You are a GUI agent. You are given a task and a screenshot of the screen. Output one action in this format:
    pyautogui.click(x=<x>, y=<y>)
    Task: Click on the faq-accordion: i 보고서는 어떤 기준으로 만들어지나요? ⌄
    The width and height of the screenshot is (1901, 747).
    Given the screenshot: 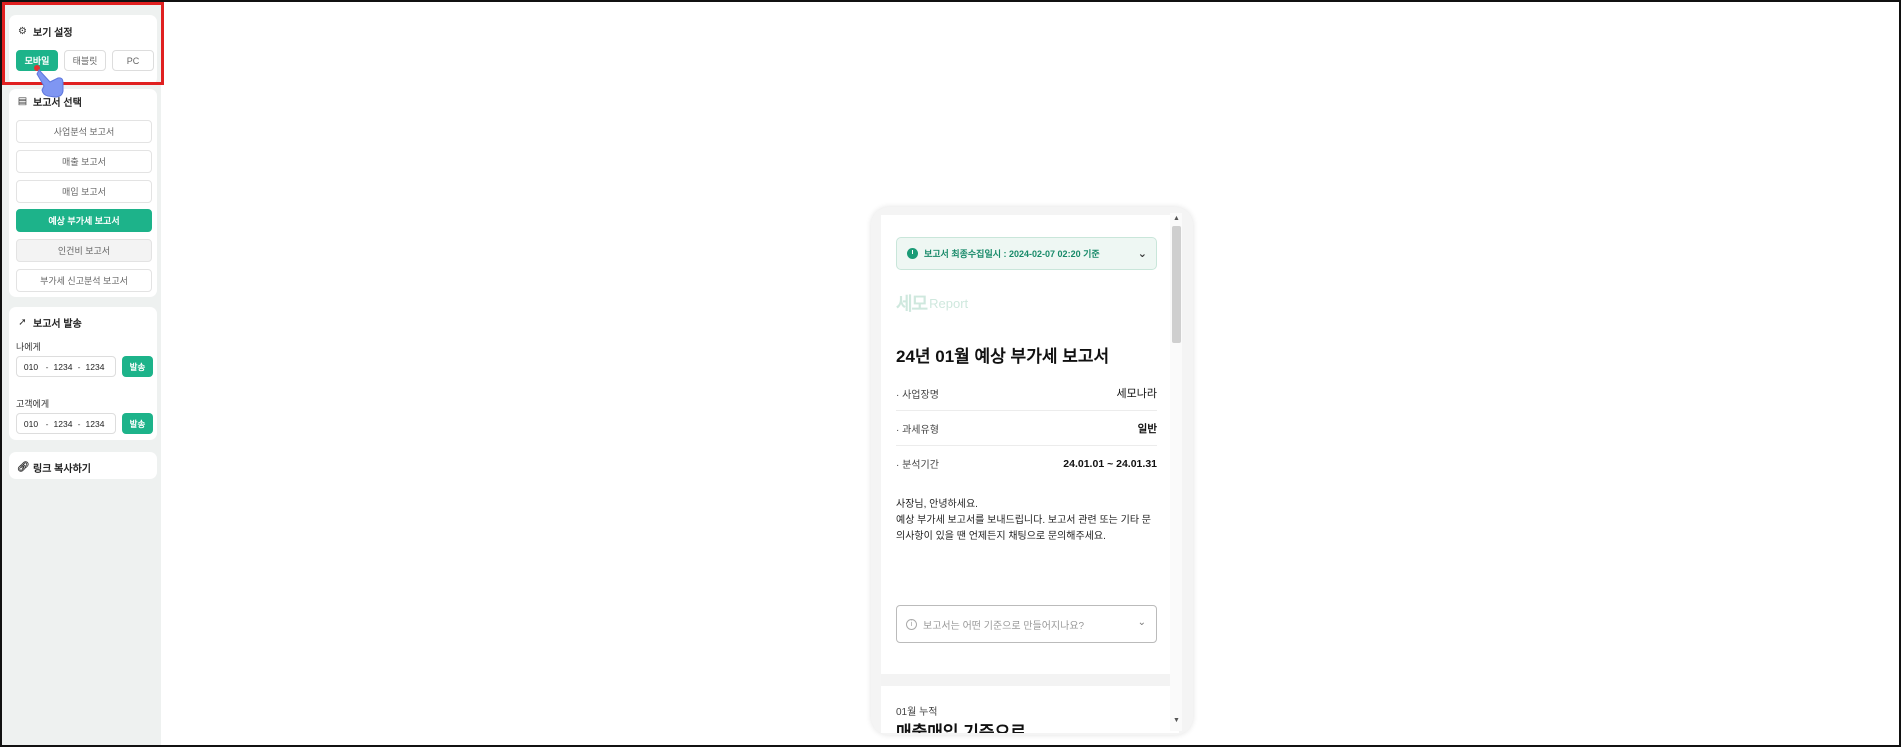 What is the action you would take?
    pyautogui.click(x=1026, y=624)
    